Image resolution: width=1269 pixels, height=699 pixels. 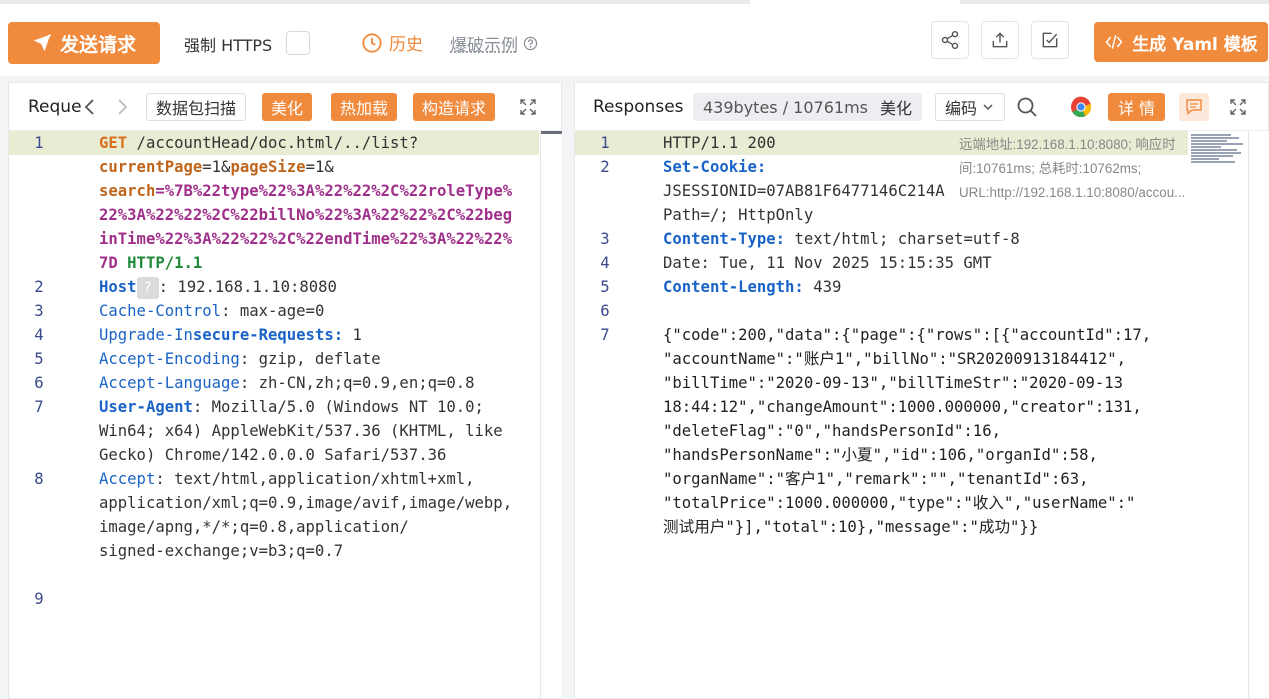 I want to click on export-button, so click(x=1000, y=40).